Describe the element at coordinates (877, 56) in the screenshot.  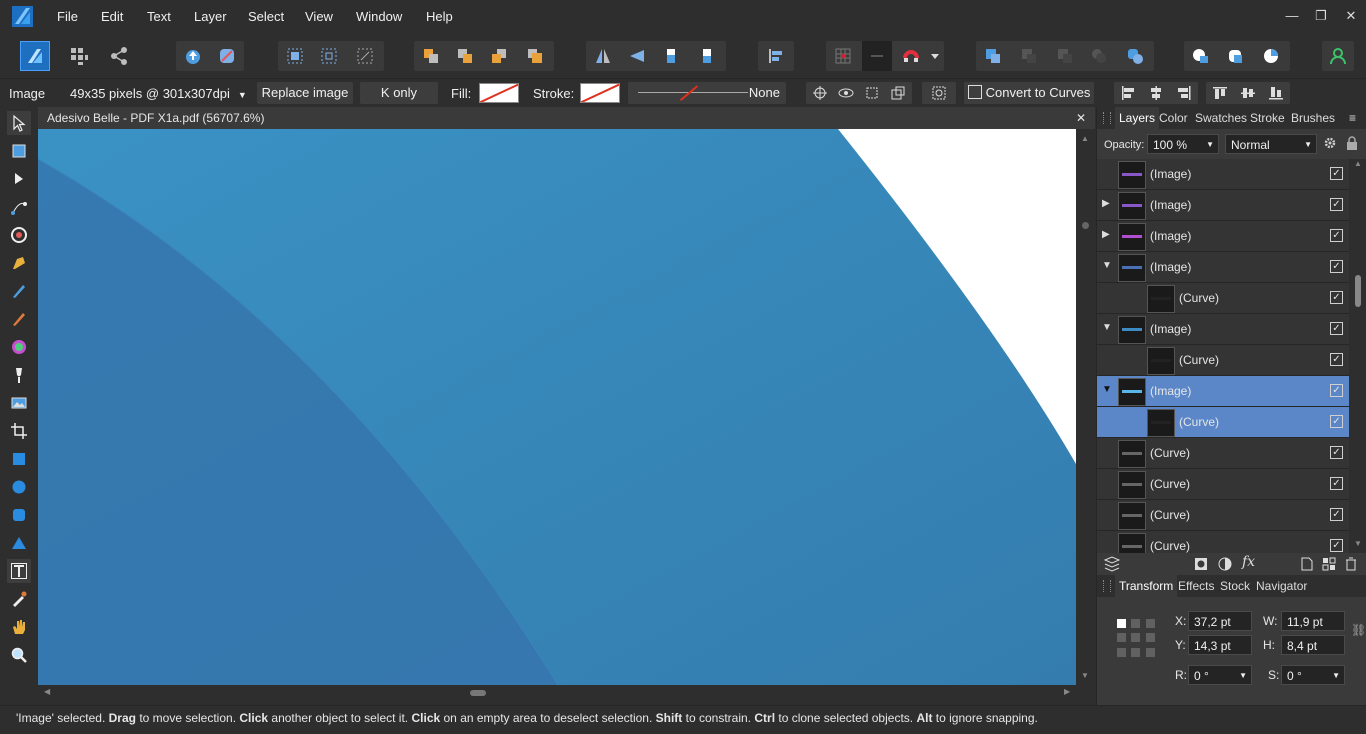
I see `guides-icon` at that location.